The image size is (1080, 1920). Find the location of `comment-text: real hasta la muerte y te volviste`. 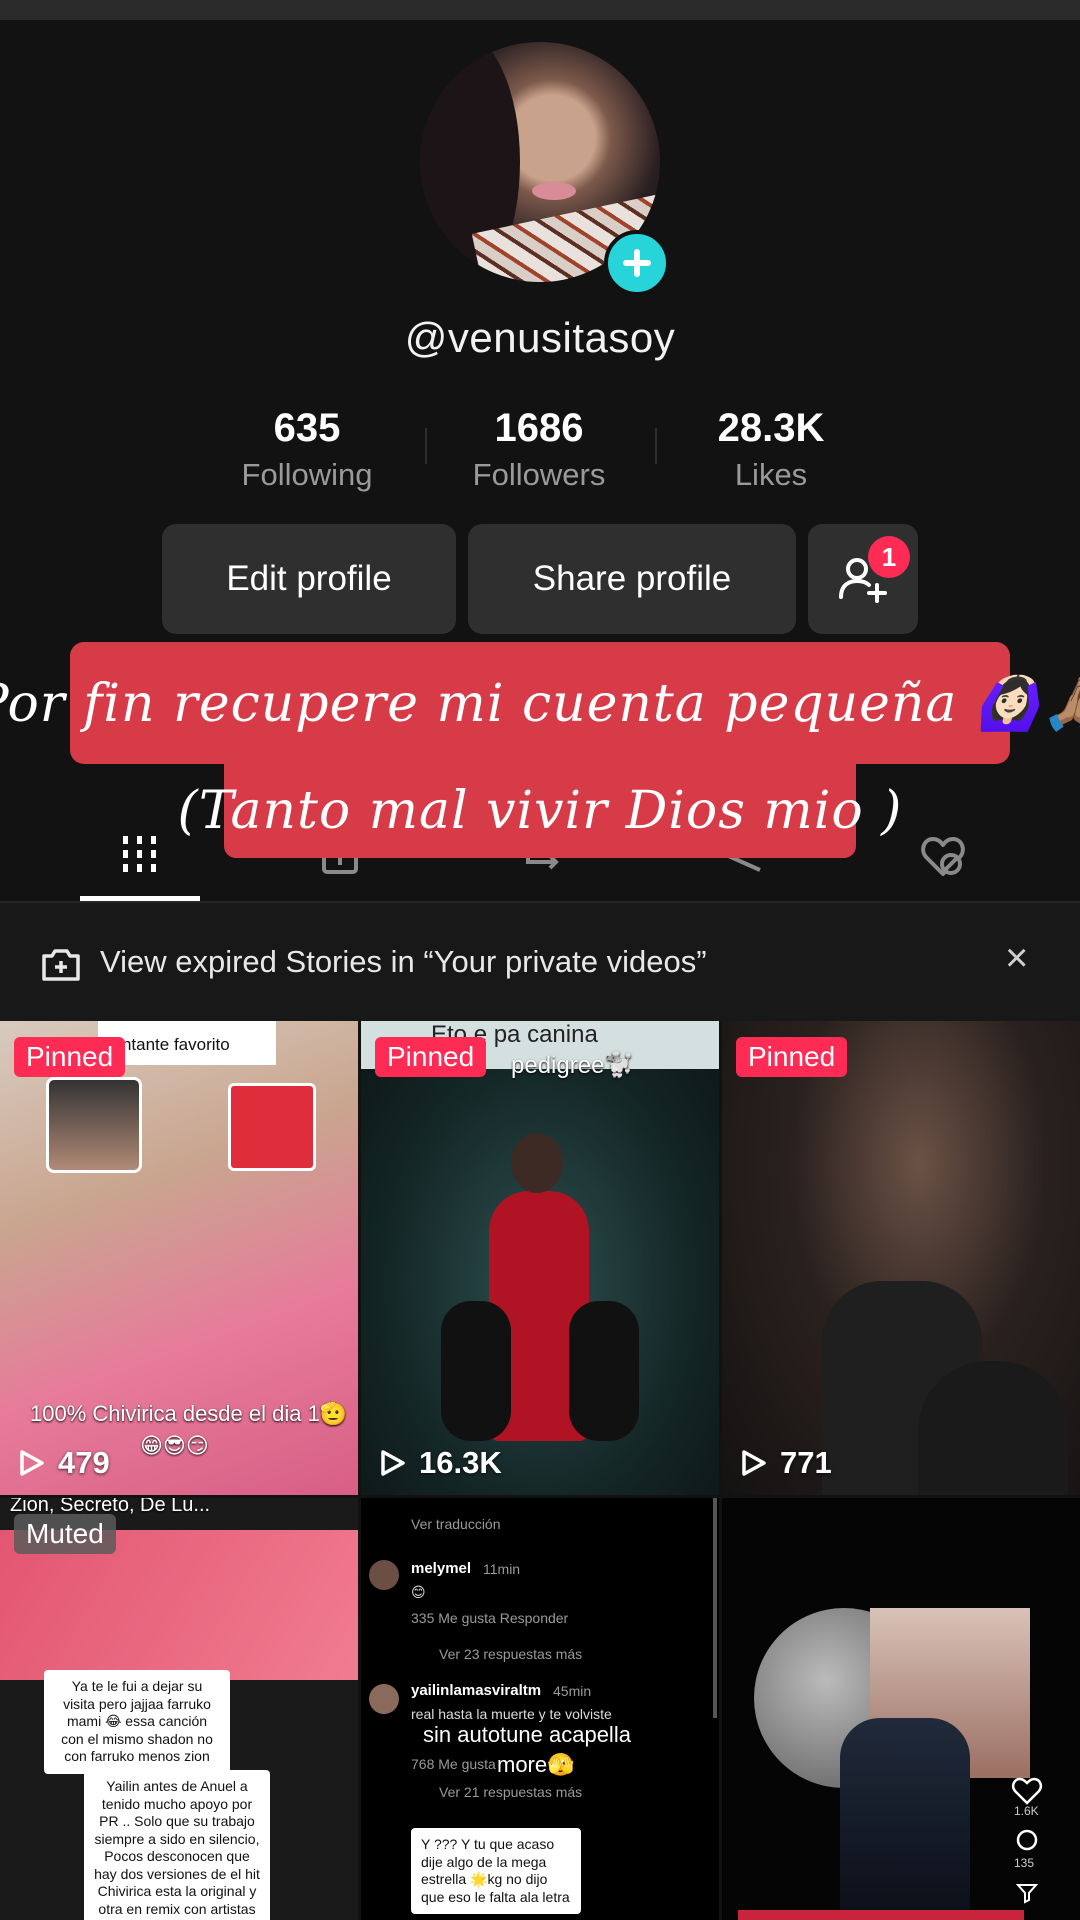

comment-text: real hasta la muerte y te volviste is located at coordinates (511, 1714).